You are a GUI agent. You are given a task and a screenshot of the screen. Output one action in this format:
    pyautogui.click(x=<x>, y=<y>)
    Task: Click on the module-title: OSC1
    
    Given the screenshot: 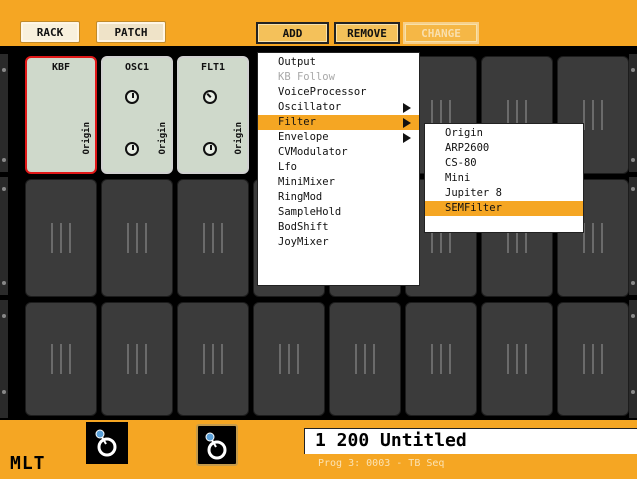 What is the action you would take?
    pyautogui.click(x=137, y=67)
    